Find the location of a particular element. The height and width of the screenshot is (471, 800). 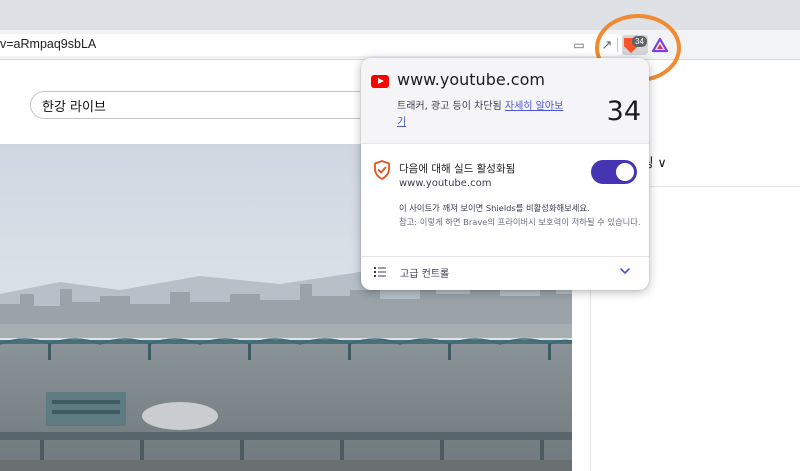

share-icon: ↗ is located at coordinates (607, 45).